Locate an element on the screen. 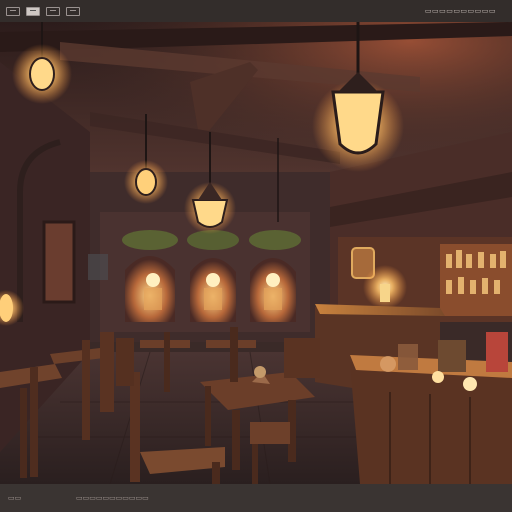  status-bar: ▭▭ ▭▭▭▭▭▭▭▭▭▭▭ is located at coordinates (256, 498).